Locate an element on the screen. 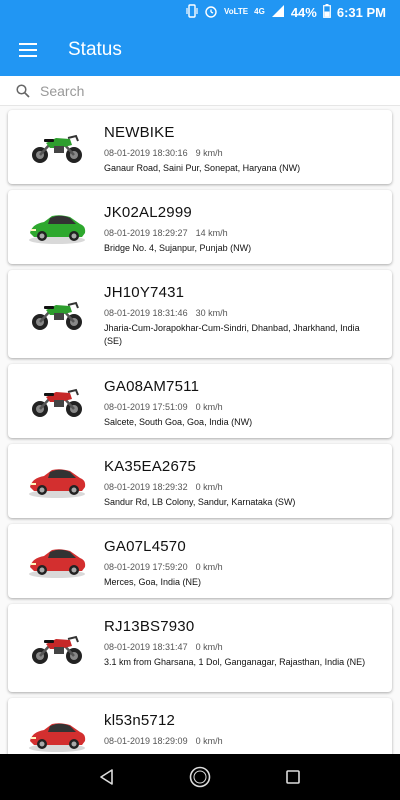  vehicle-timestamp: 08-01-2019 17:59:20 is located at coordinates (146, 567).